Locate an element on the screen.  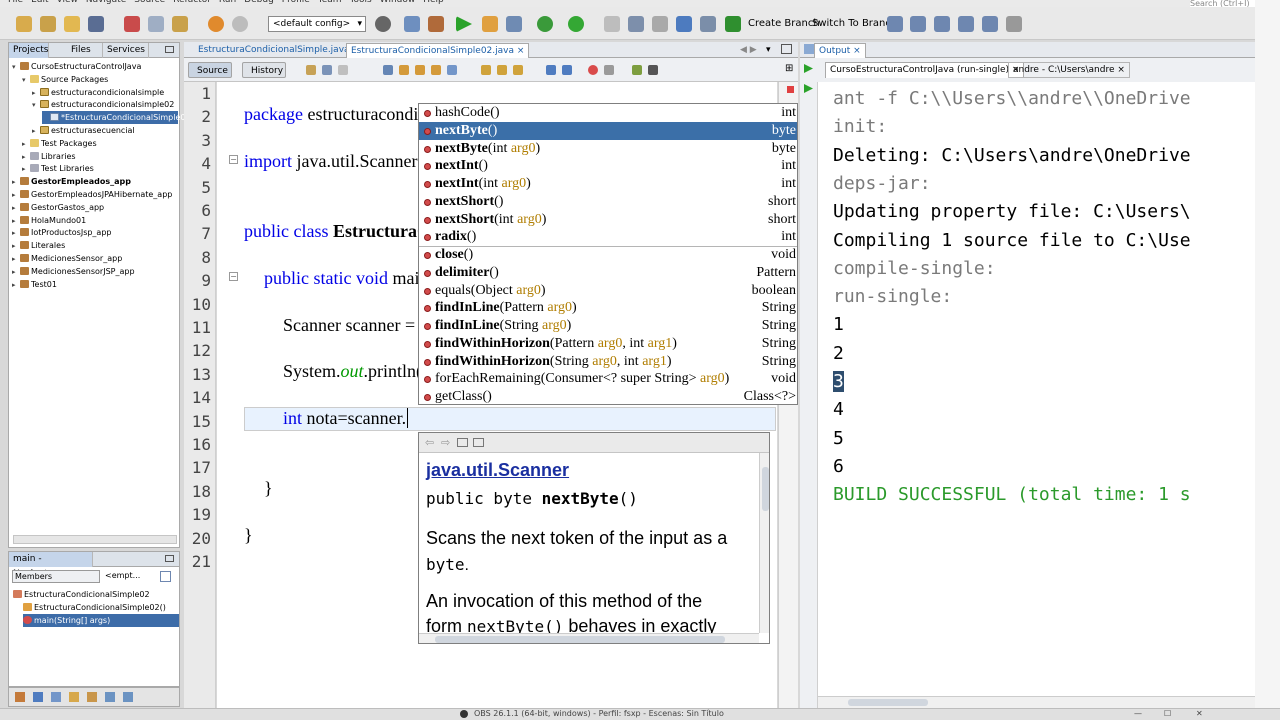
menu-edit: Edit is located at coordinates (39, 2).